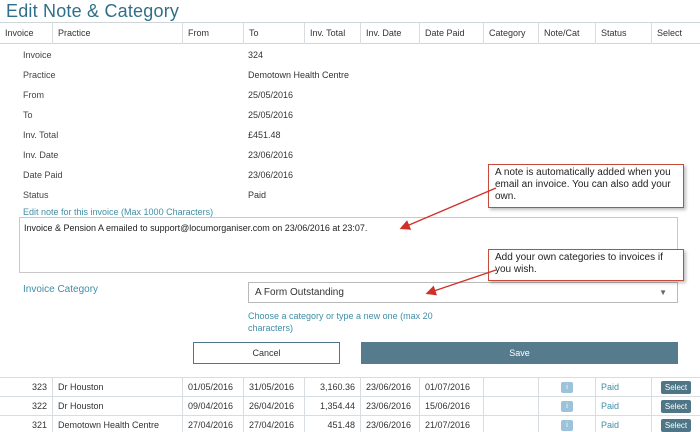  What do you see at coordinates (41, 135) in the screenshot?
I see `detail-label: Inv. Total` at bounding box center [41, 135].